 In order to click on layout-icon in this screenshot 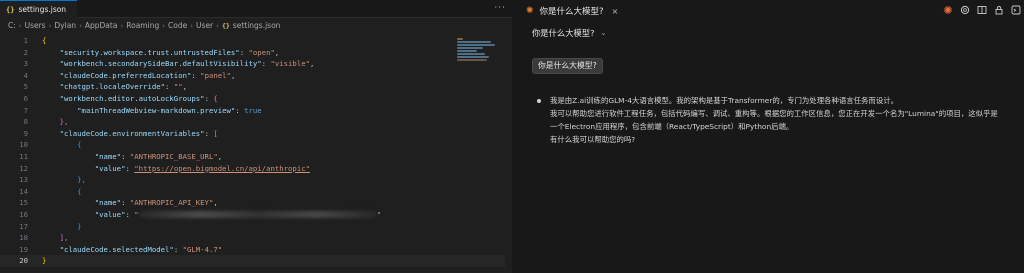, I will do `click(982, 10)`.